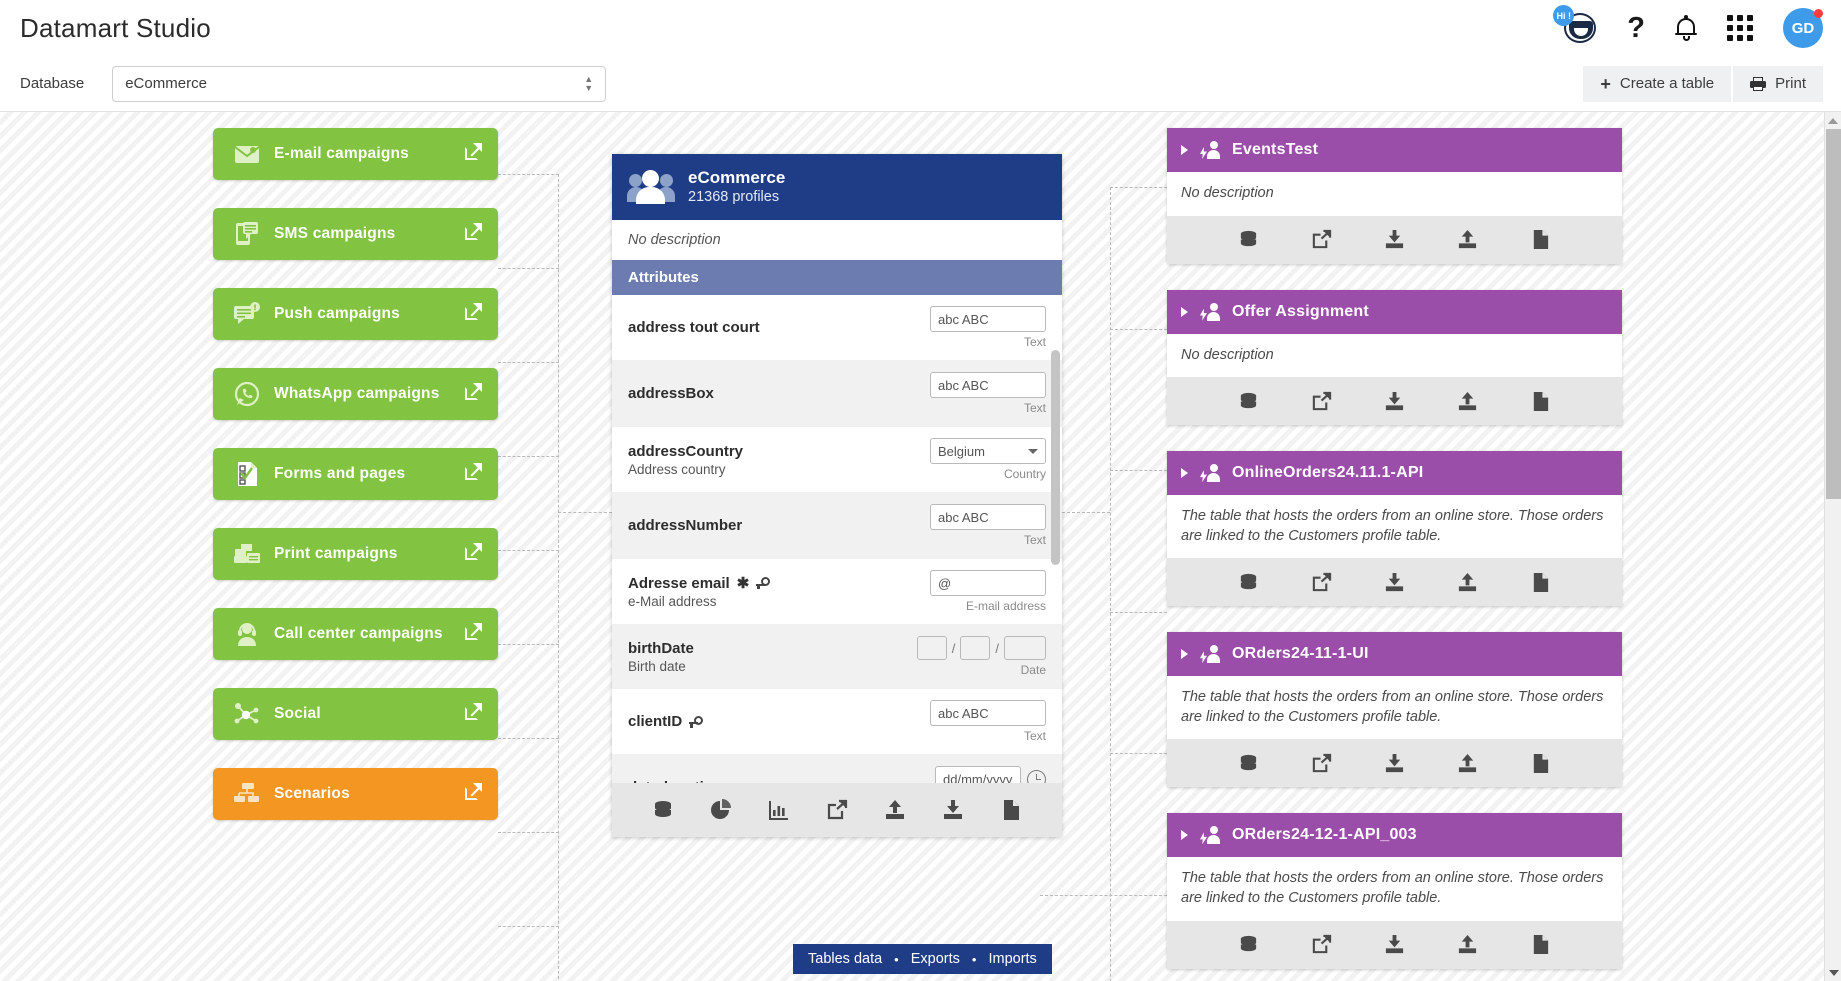  I want to click on legend-item-imports: Imports, so click(1012, 959).